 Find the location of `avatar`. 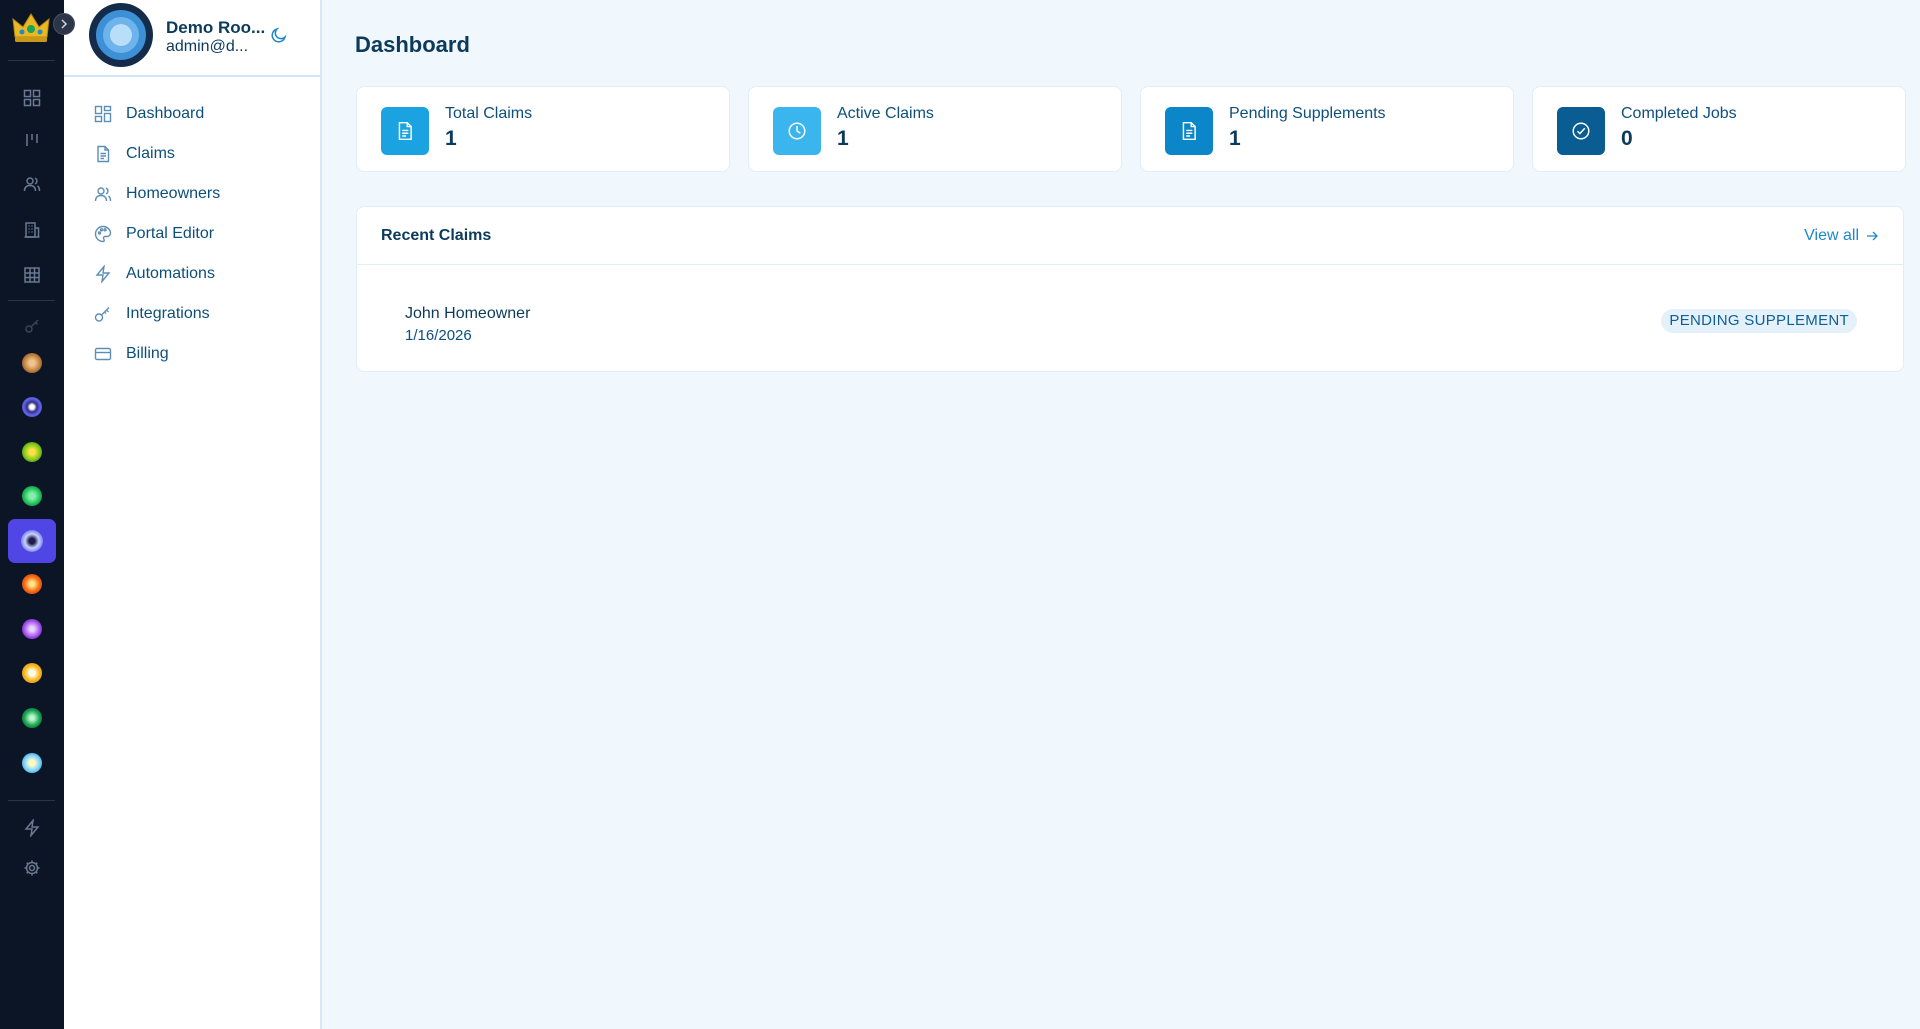

avatar is located at coordinates (121, 35).